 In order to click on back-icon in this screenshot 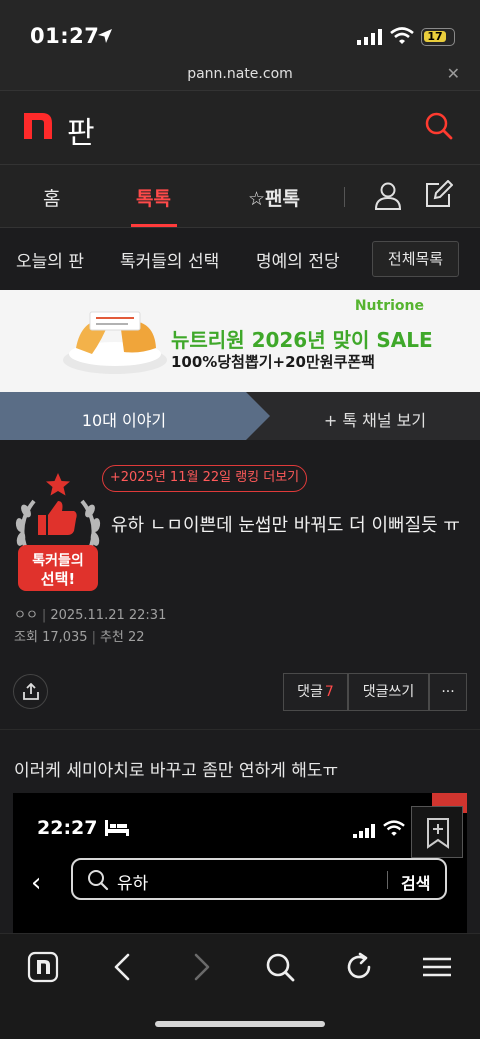, I will do `click(122, 969)`.